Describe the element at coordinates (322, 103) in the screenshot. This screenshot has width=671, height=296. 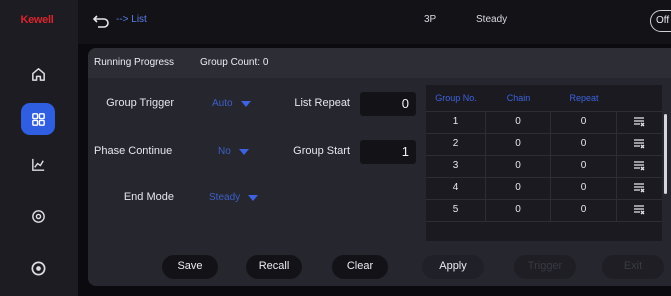
I see `list-repeat-label: List Repeat` at that location.